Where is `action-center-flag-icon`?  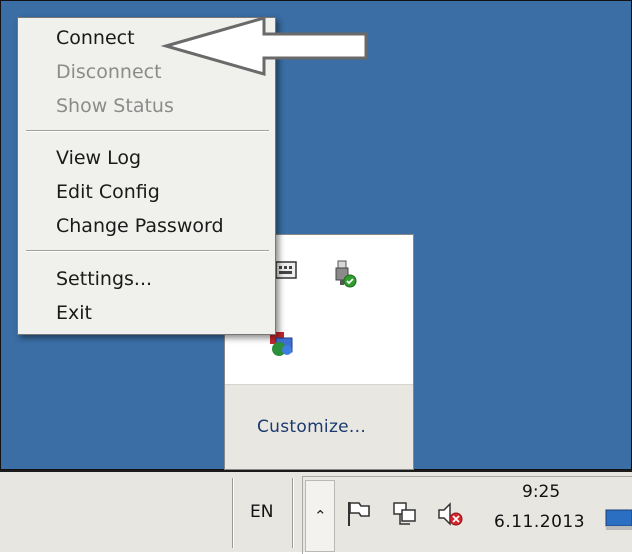
action-center-flag-icon is located at coordinates (359, 514).